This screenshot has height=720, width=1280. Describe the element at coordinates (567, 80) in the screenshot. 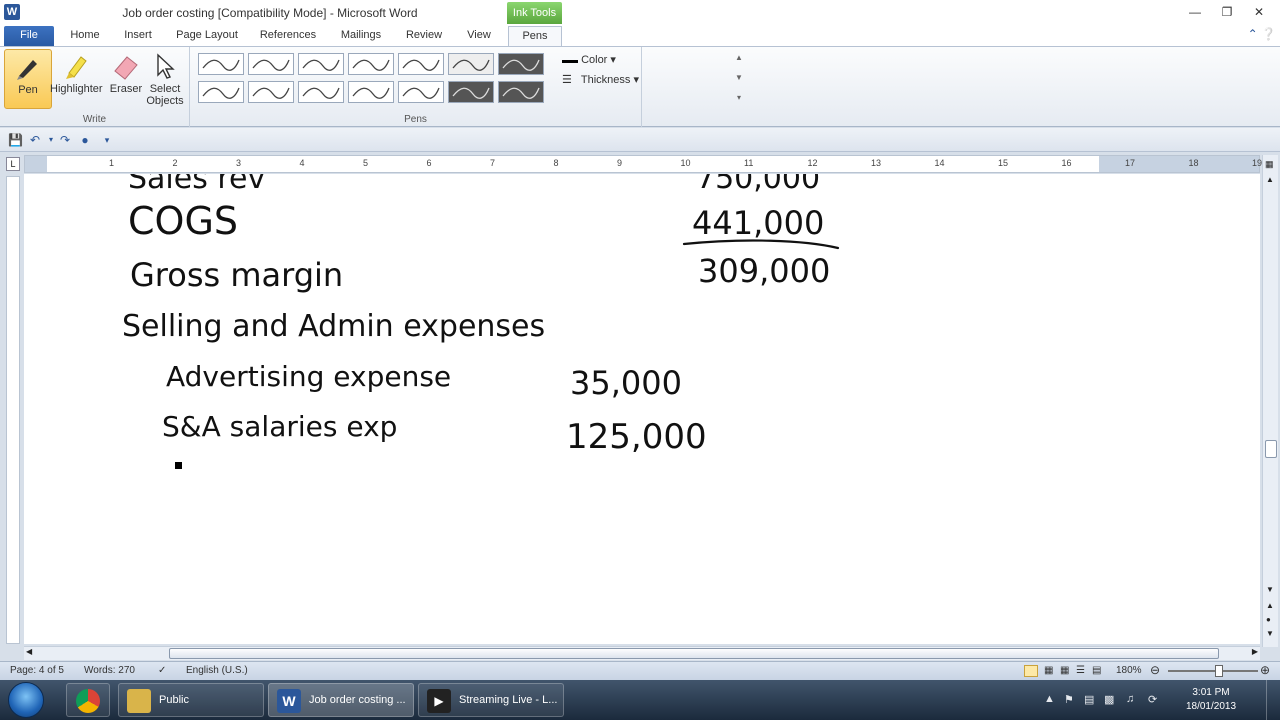

I see `thickness-icon: ☰` at that location.